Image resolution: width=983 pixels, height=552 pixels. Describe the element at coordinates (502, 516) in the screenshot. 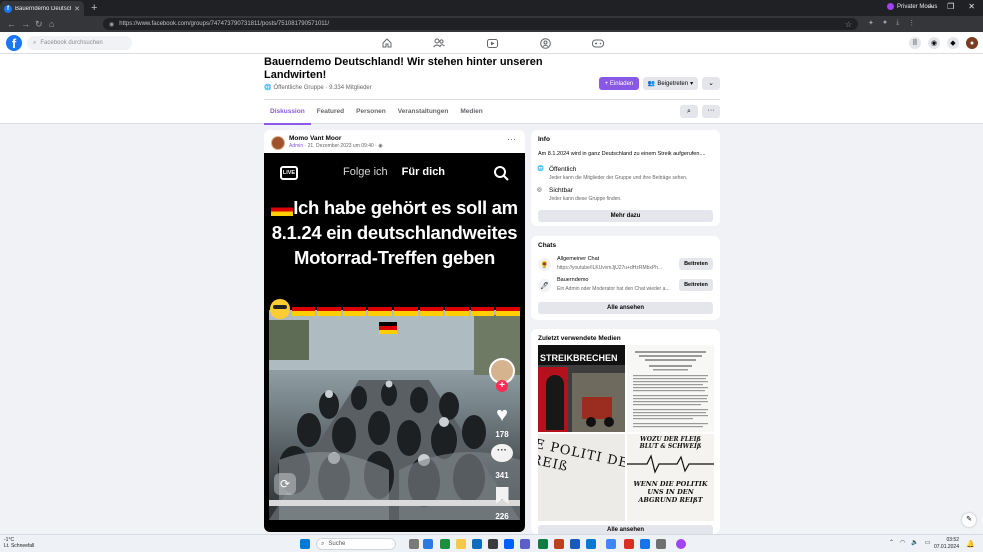

I see `save-count: 226` at that location.